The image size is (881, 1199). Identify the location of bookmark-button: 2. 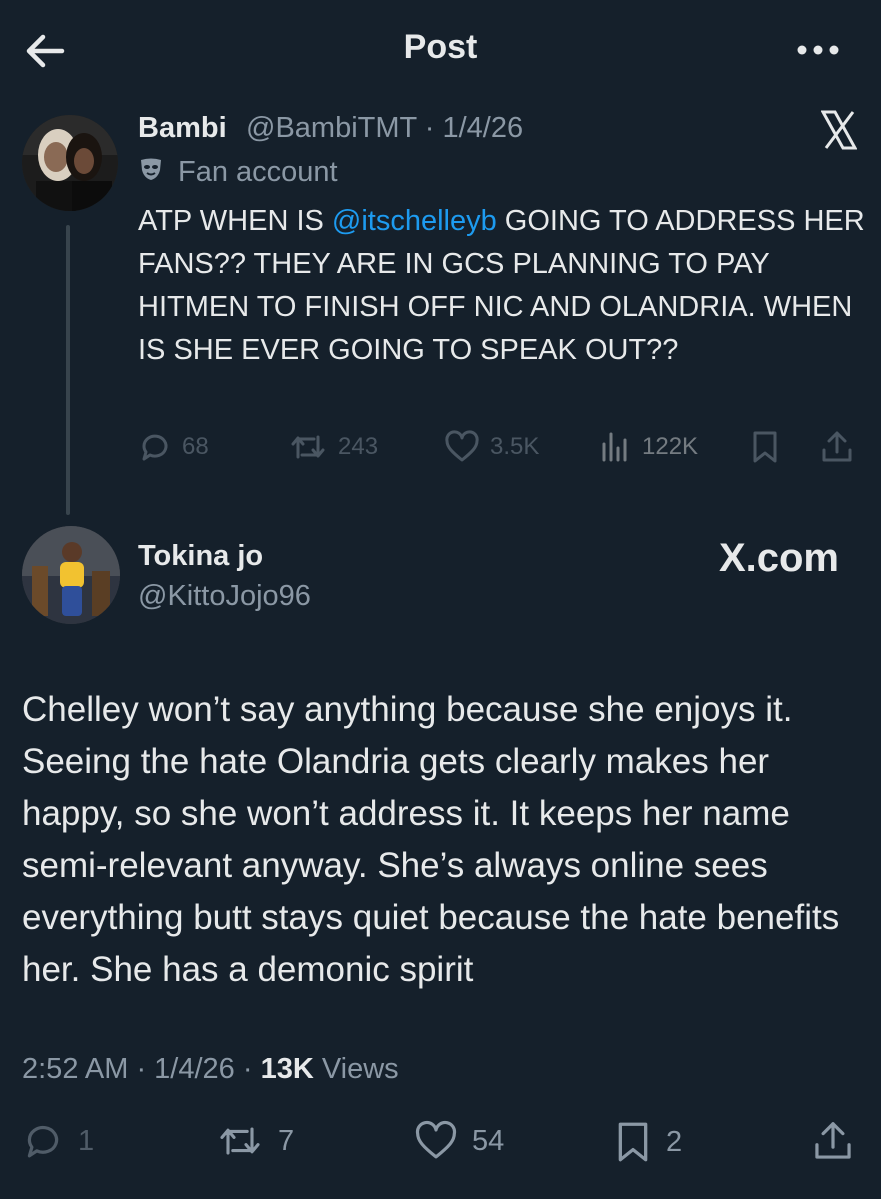
(648, 1142).